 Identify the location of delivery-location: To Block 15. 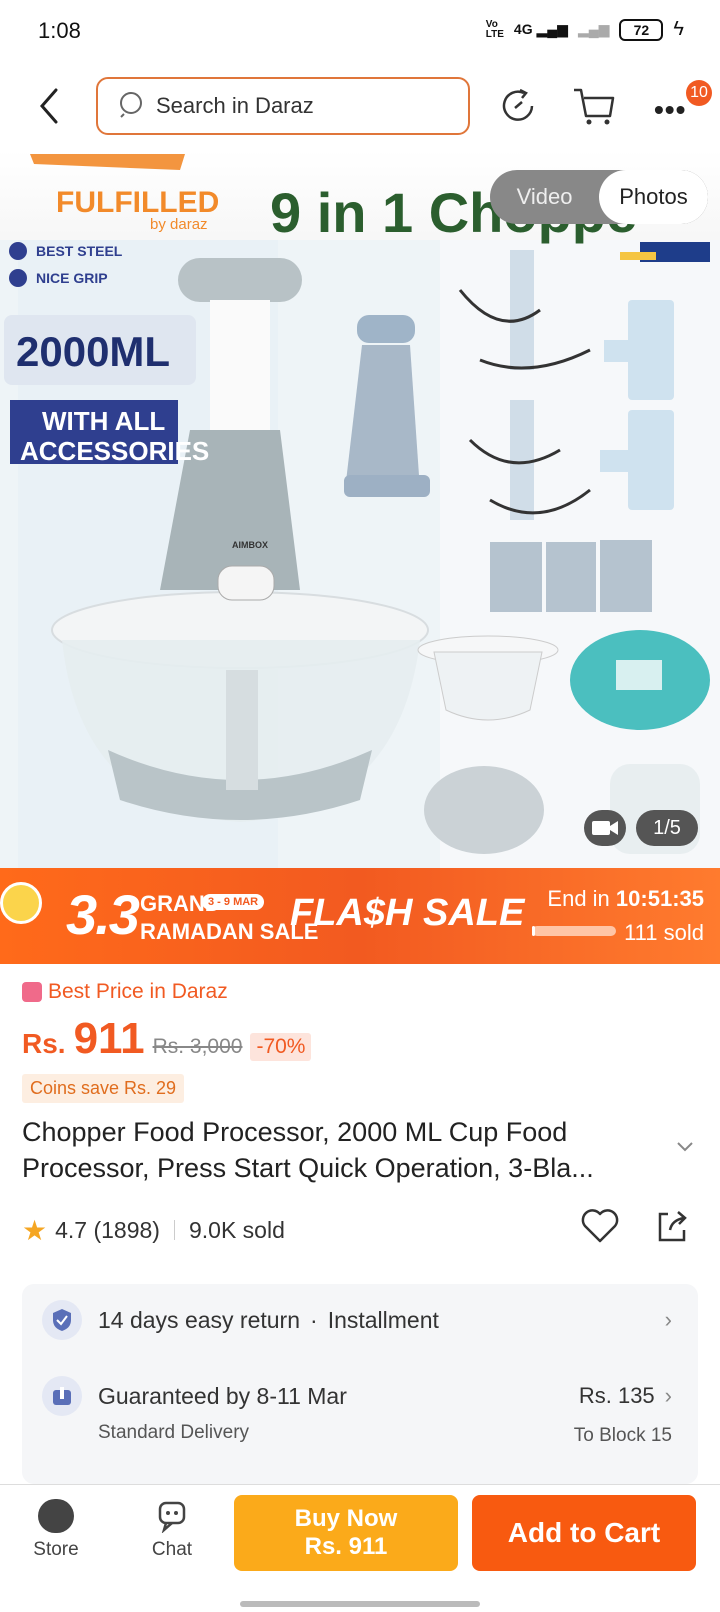
(622, 1435).